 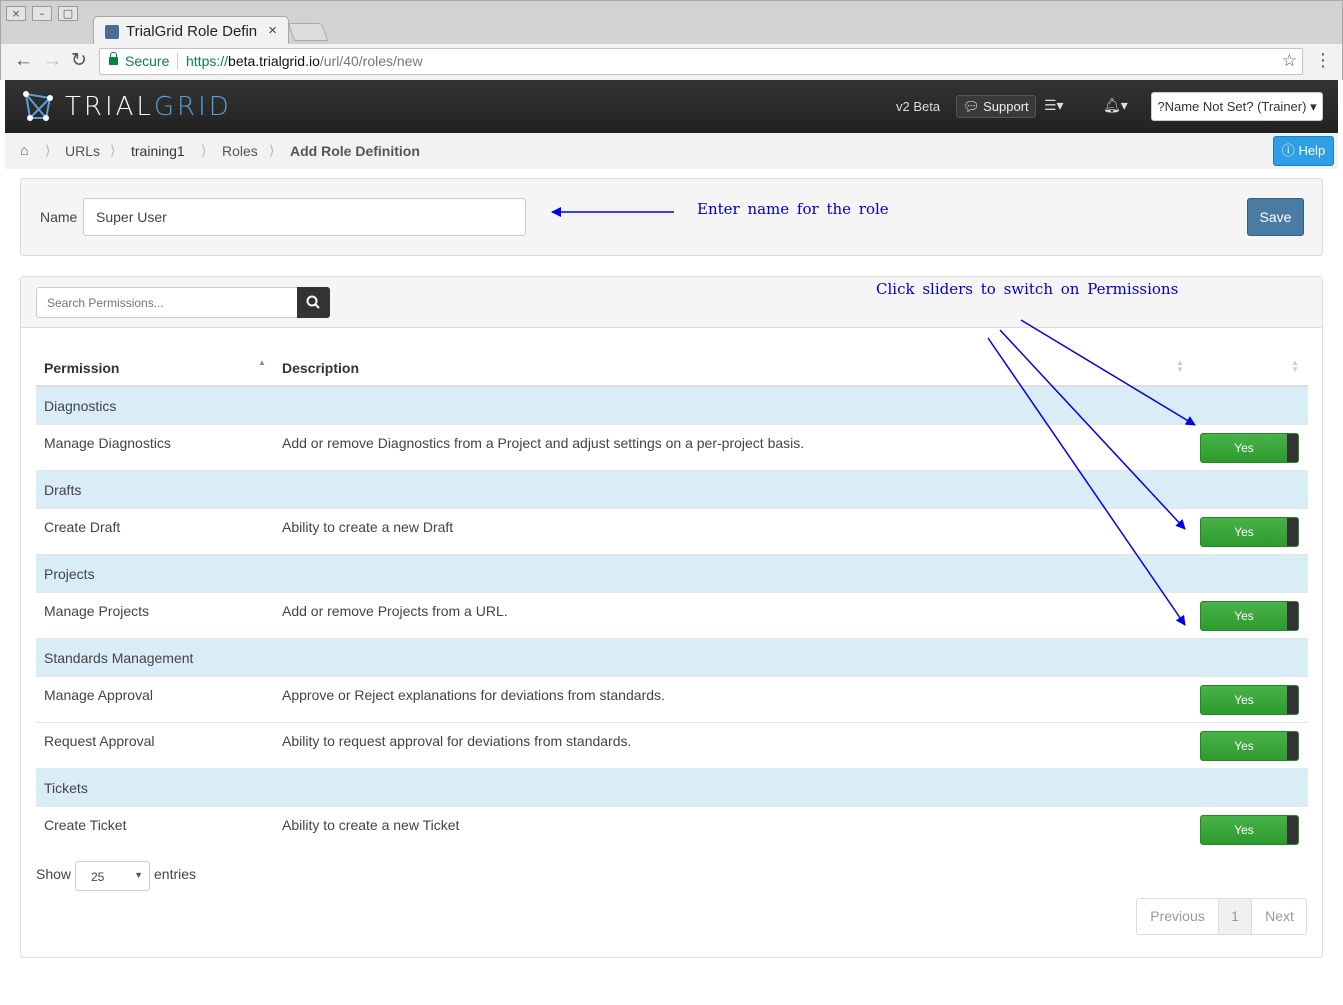 I want to click on reload-icon: ↻, so click(x=79, y=61).